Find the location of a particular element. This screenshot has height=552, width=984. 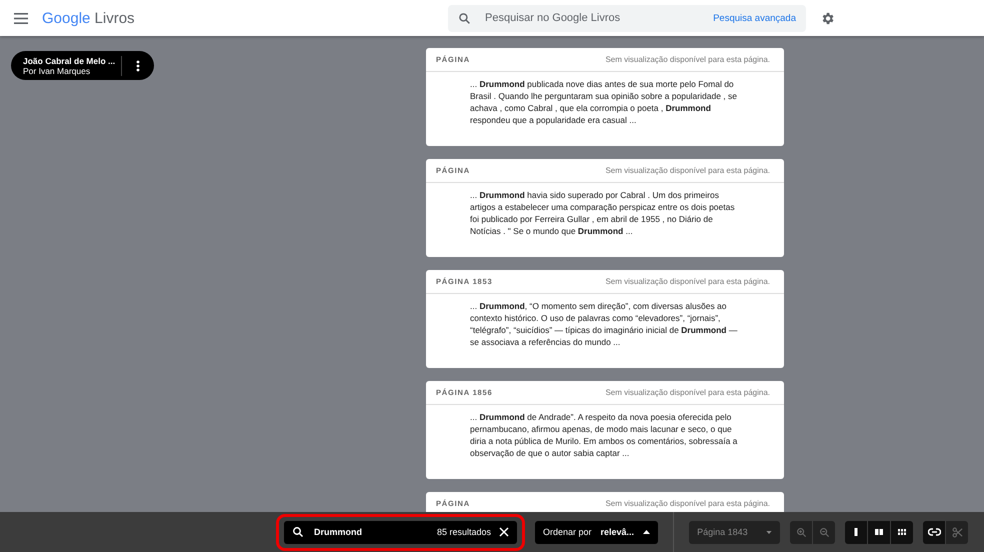

book-author: Por Ivan Marques is located at coordinates (57, 71).